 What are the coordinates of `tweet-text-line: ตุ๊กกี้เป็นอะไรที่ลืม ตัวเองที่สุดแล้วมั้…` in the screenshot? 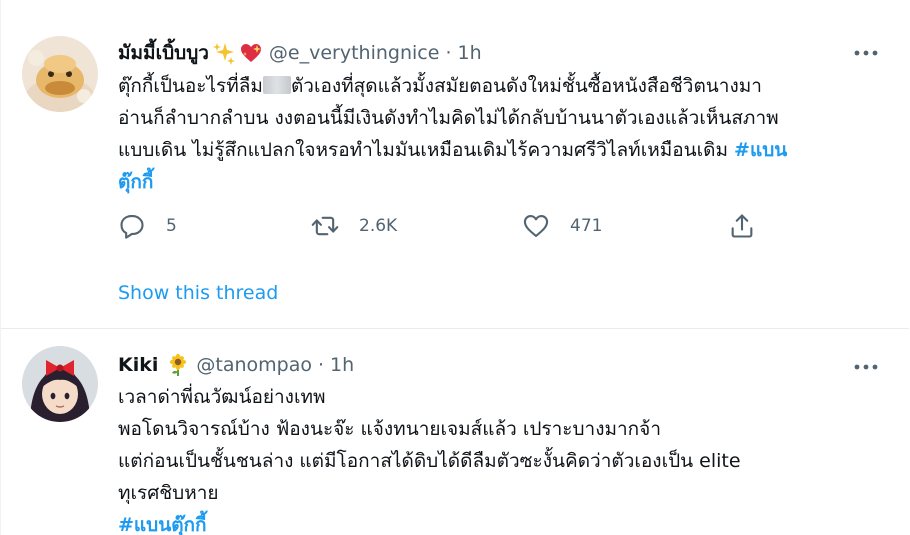 It's located at (440, 86).